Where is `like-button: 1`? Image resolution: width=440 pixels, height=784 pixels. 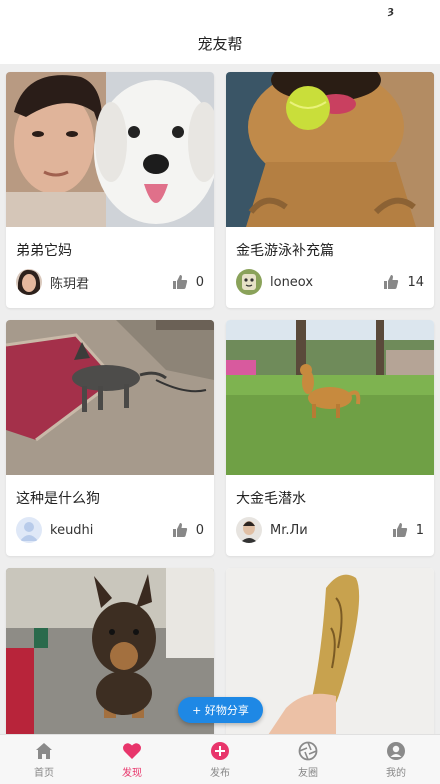
like-button: 1 is located at coordinates (408, 530).